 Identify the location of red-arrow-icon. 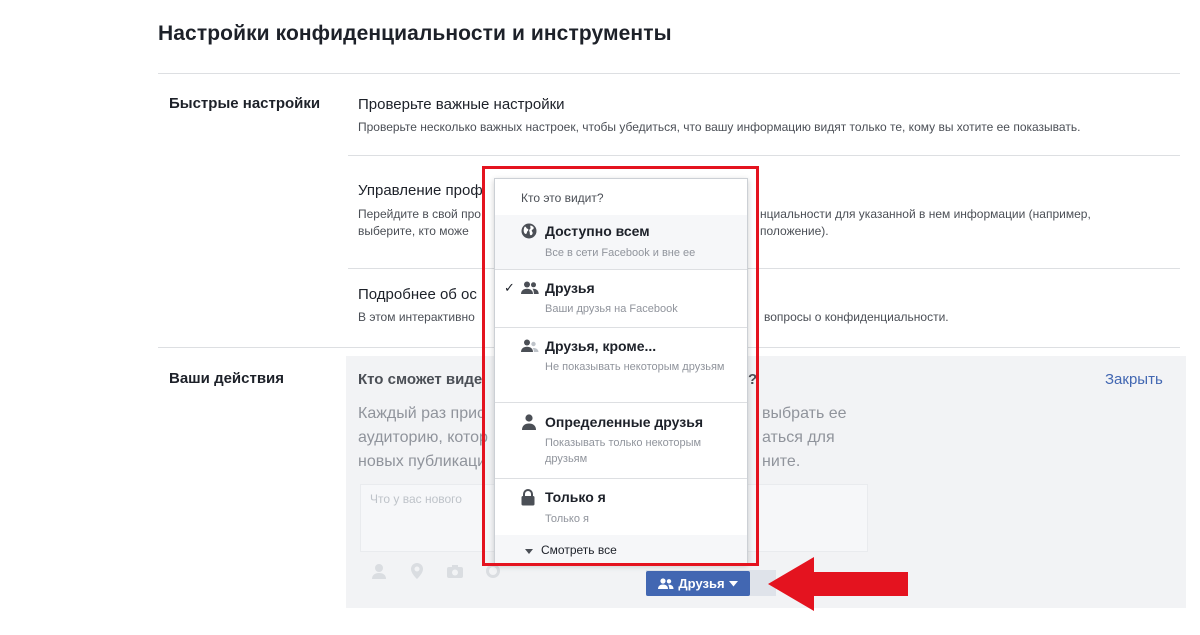
(838, 584).